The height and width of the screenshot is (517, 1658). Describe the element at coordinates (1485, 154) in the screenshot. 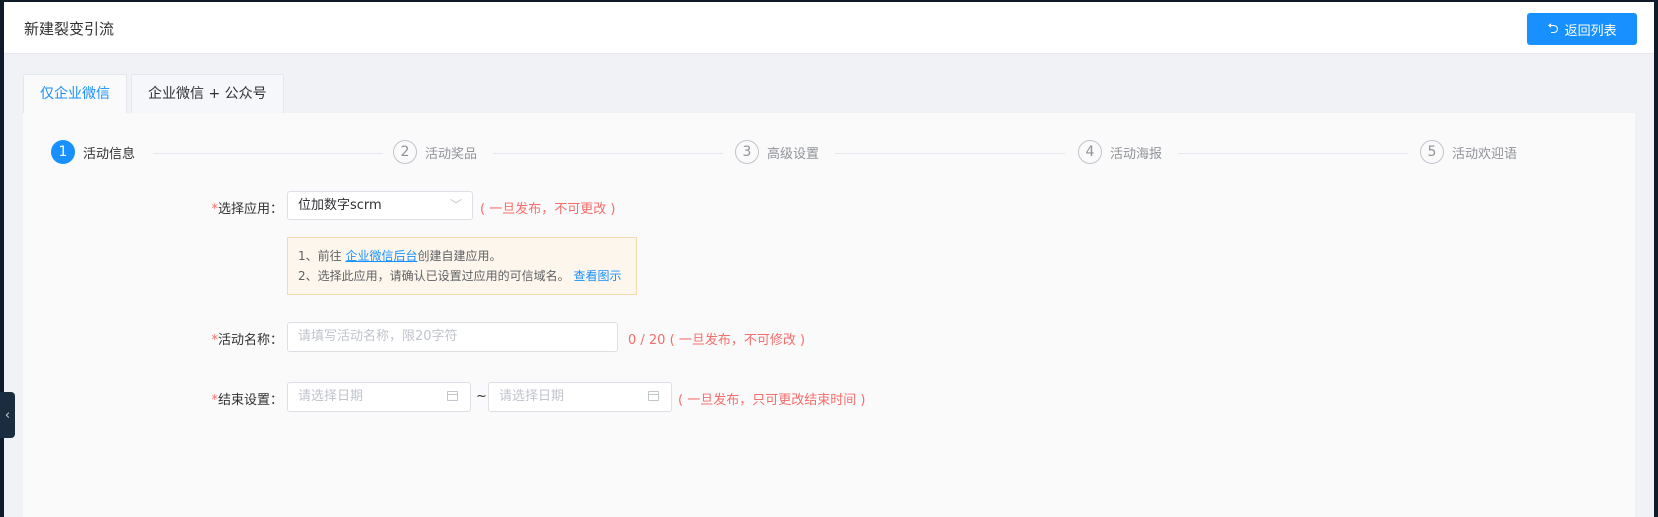

I see `step-label: 活动欢迎语` at that location.